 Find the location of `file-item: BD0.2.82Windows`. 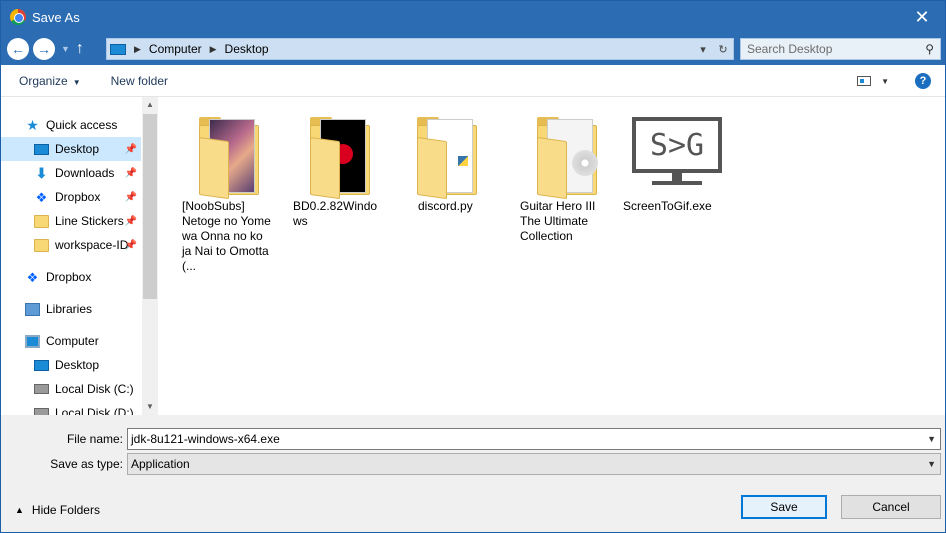

file-item: BD0.2.82Windows is located at coordinates (339, 171).